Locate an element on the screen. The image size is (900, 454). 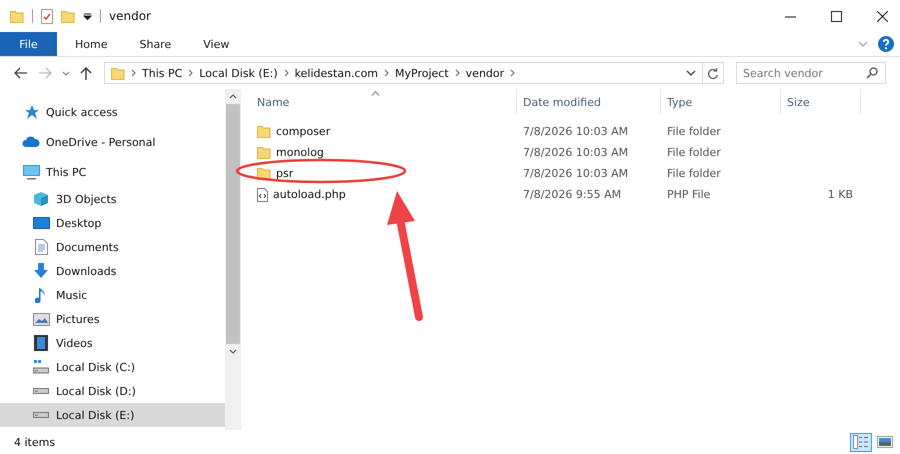
table-cell: 1 KB is located at coordinates (840, 194).